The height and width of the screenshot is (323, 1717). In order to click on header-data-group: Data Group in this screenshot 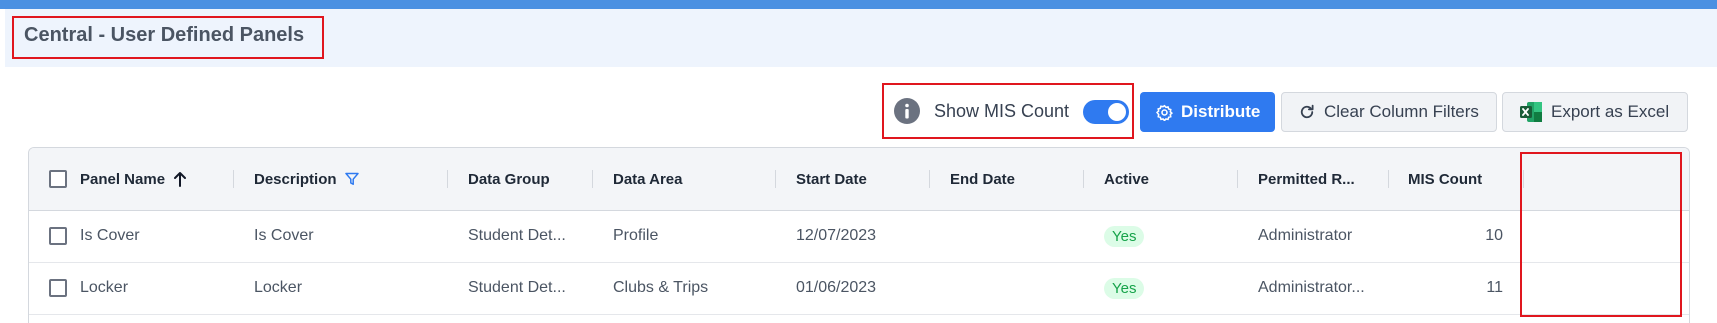, I will do `click(509, 179)`.